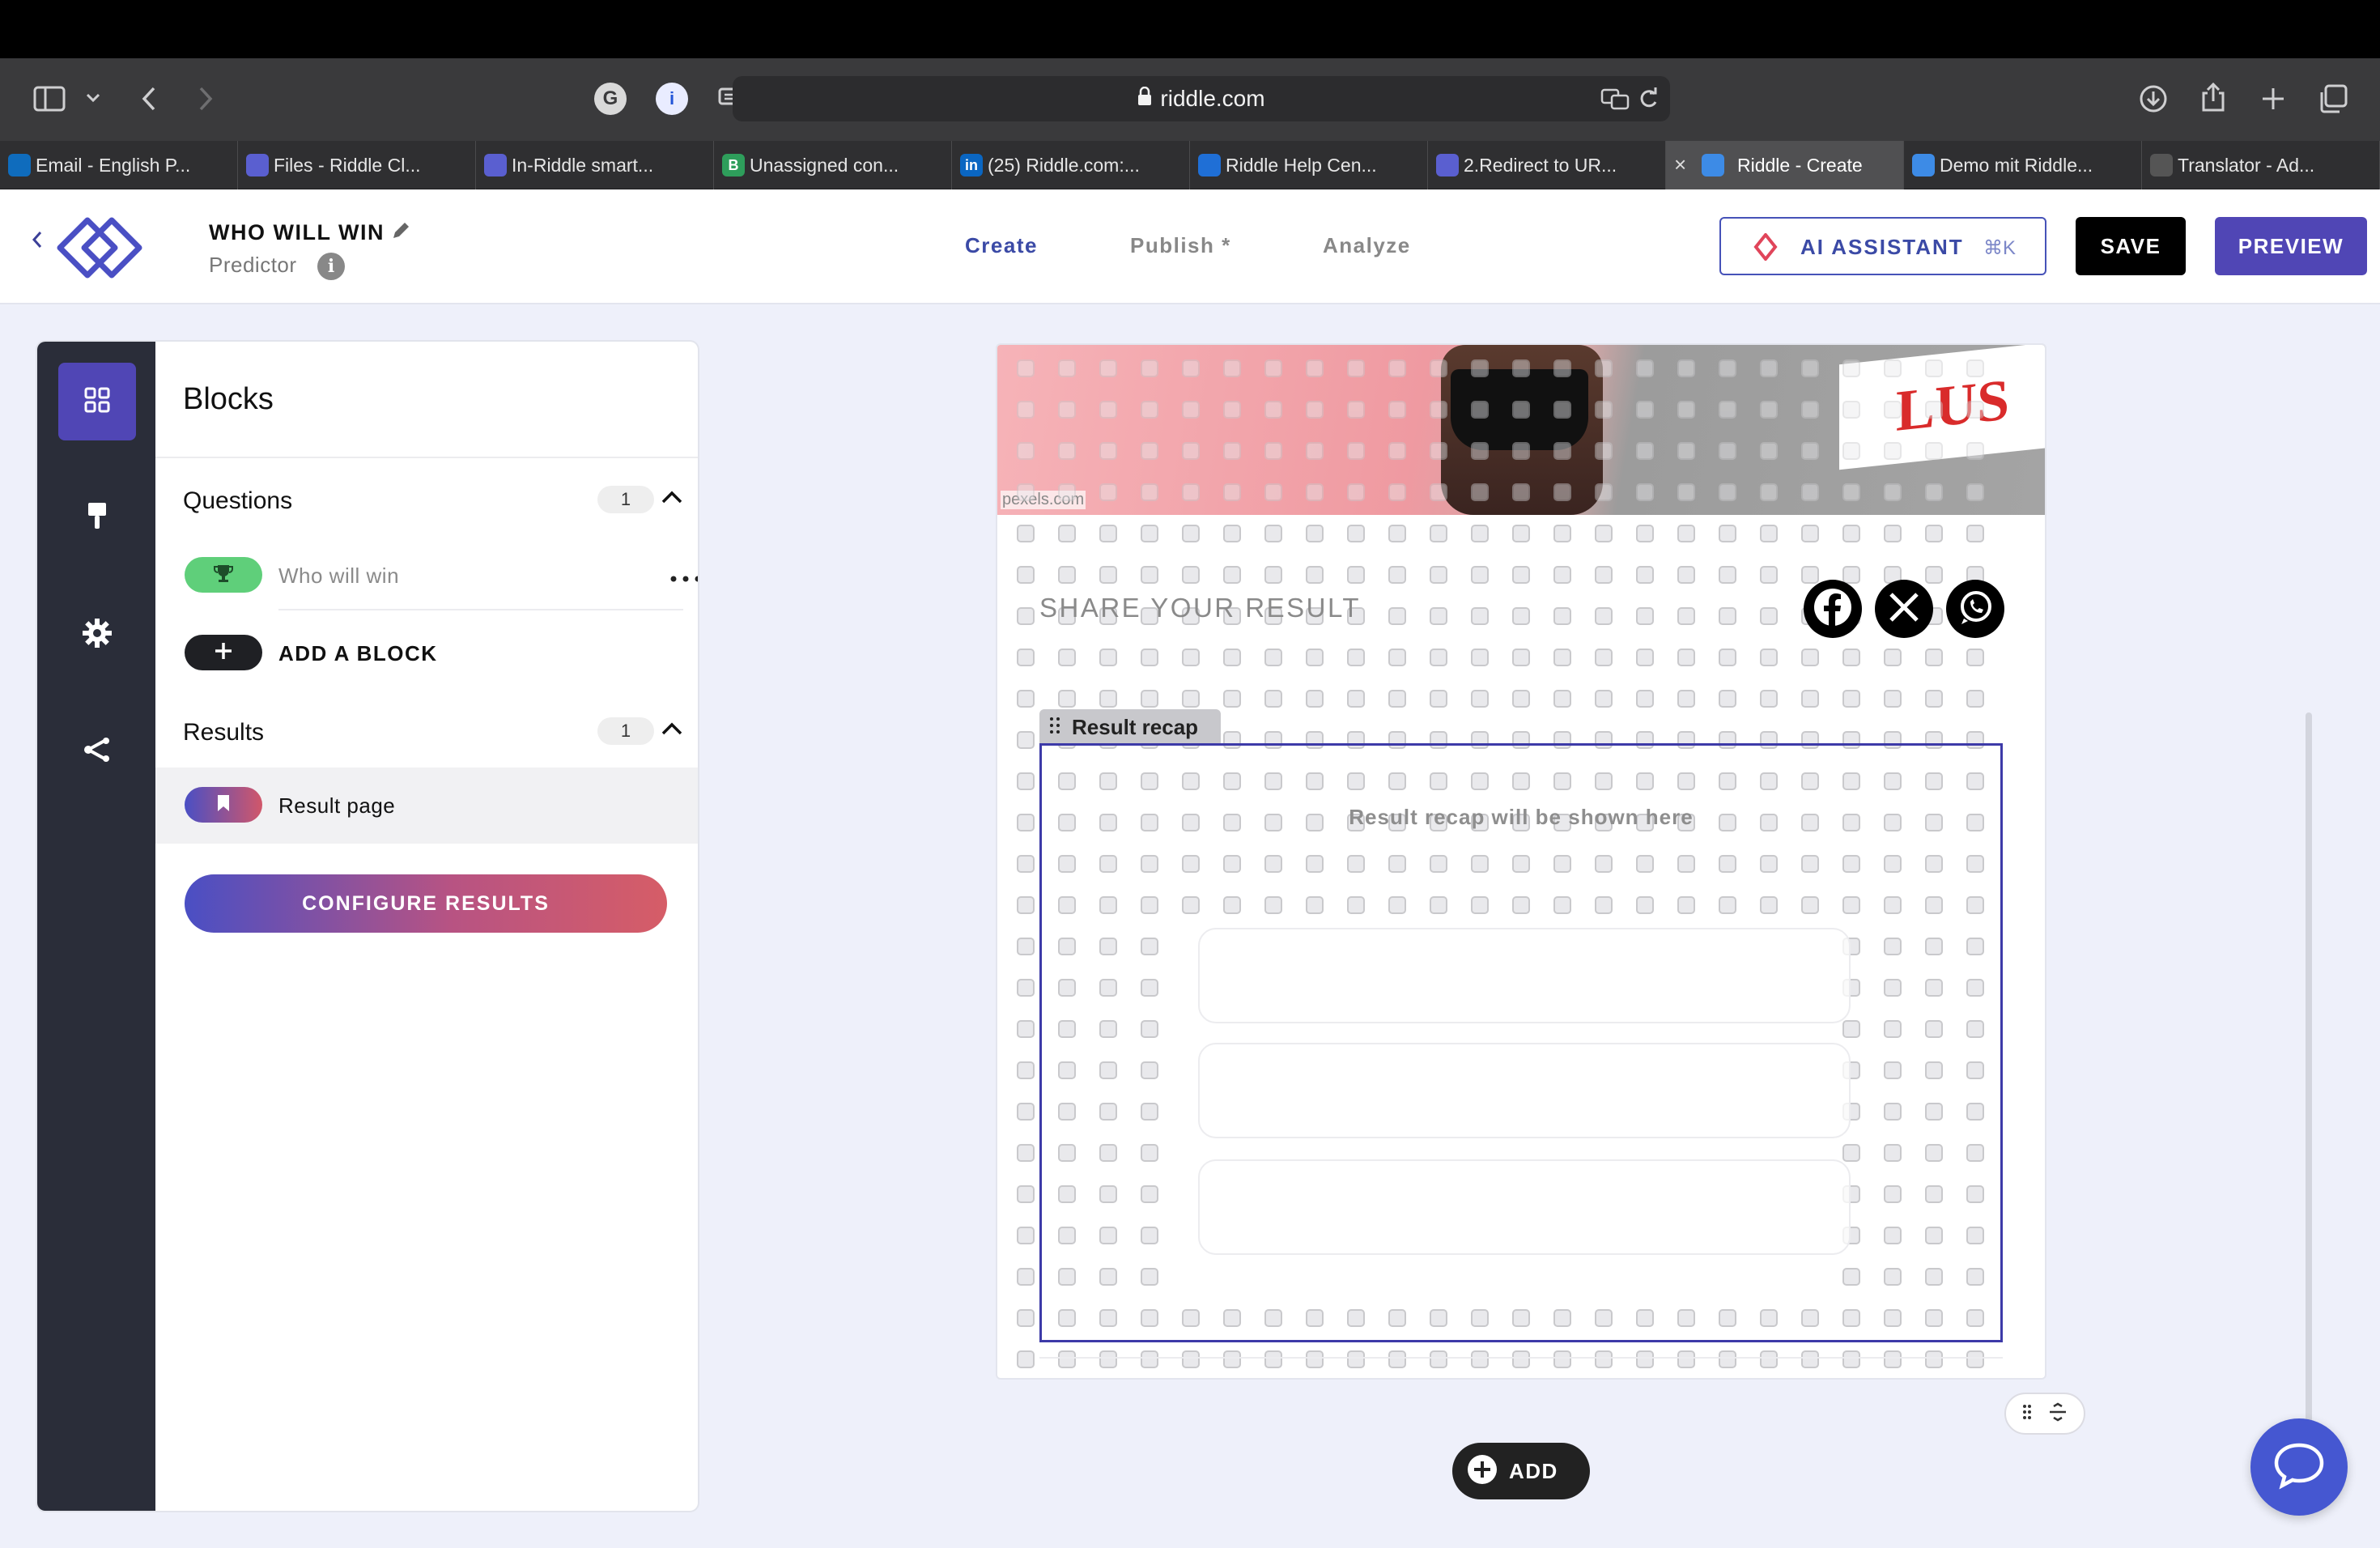 This screenshot has height=1548, width=2380. I want to click on back-icon, so click(149, 99).